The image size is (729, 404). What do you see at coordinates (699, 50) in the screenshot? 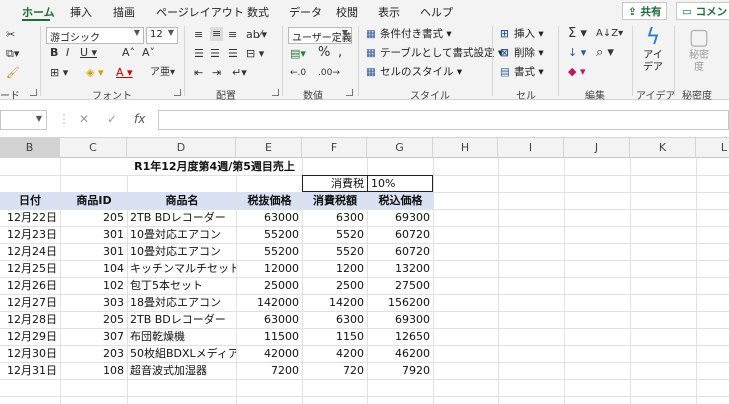
I see `sensitivity-button: ▢ 秘密 度` at bounding box center [699, 50].